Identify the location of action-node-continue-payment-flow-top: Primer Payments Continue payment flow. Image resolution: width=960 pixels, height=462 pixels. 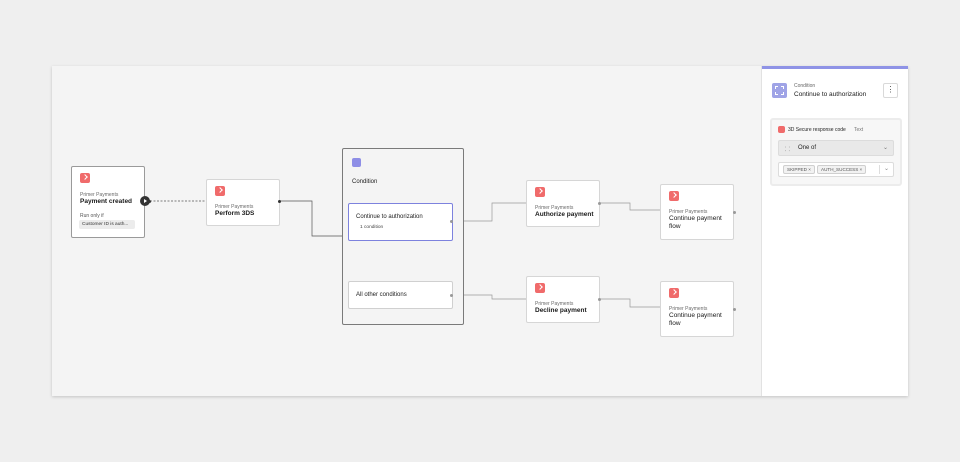
(697, 212).